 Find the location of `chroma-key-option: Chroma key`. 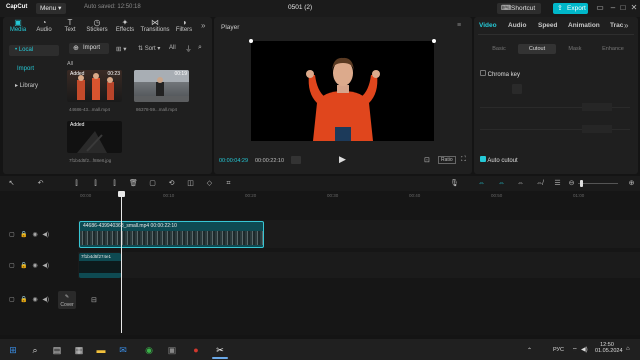

chroma-key-option: Chroma key is located at coordinates (500, 74).